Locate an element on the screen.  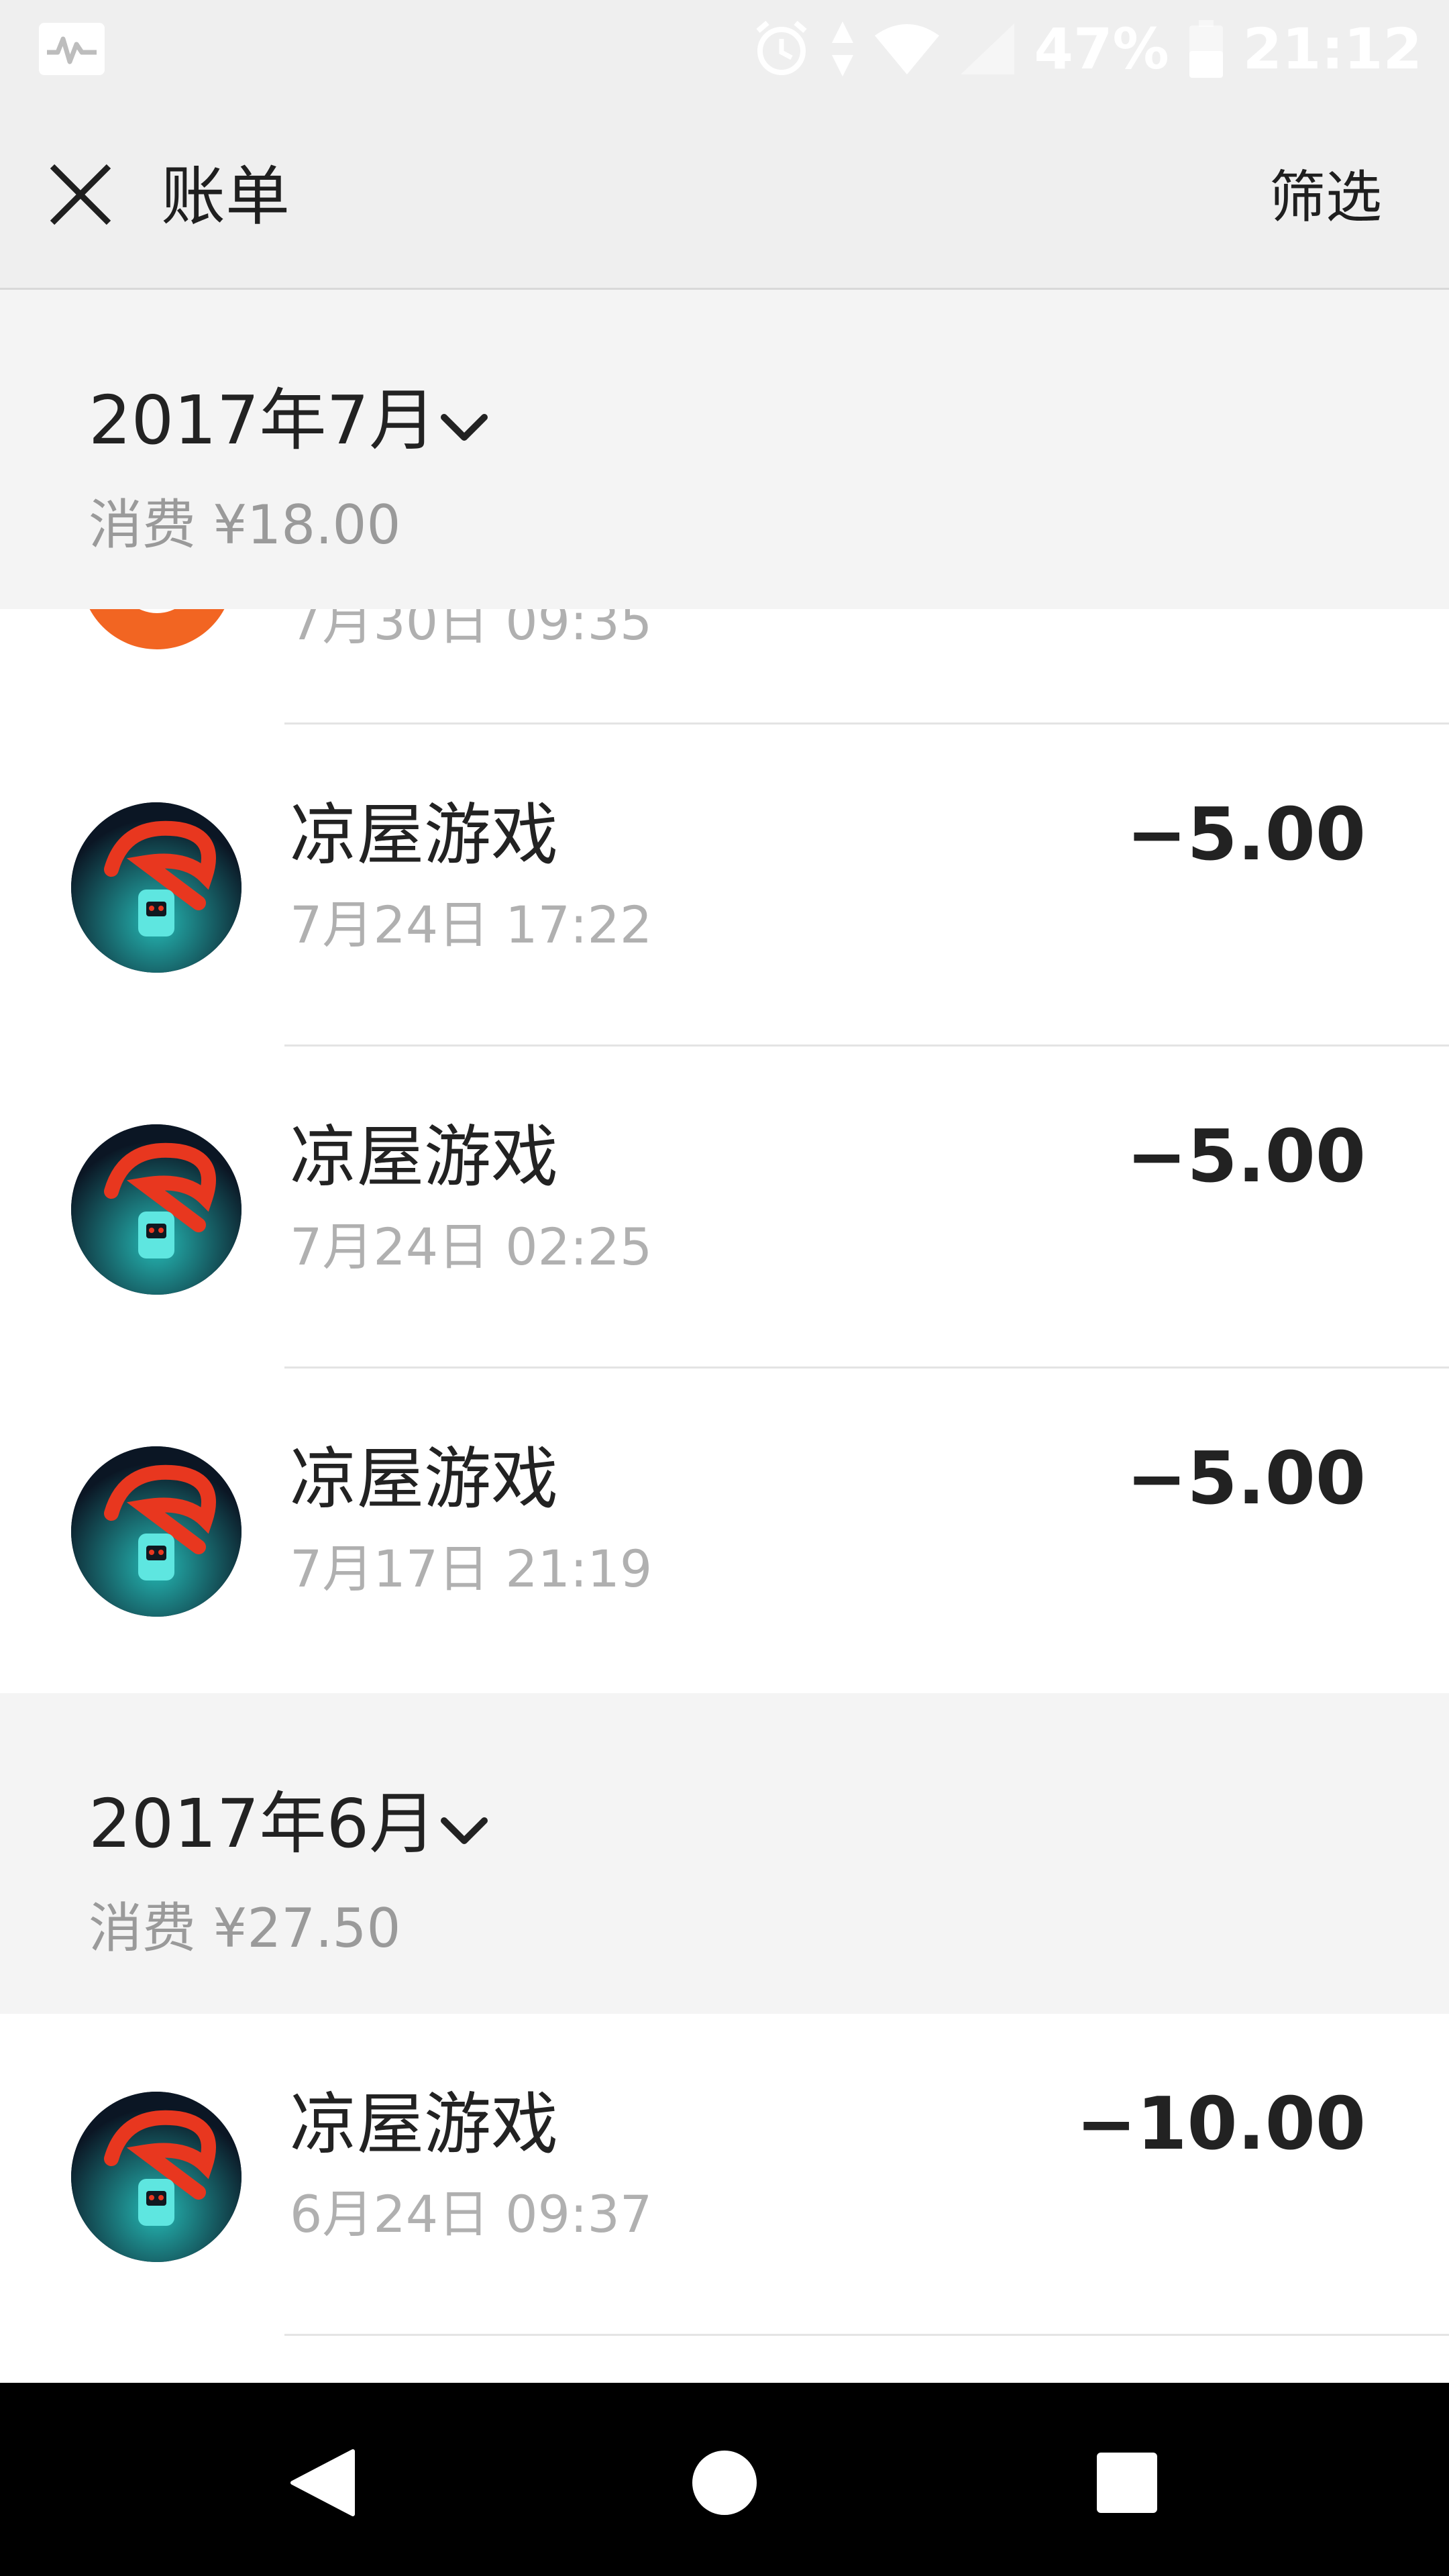
transaction-time: 7月24日 17:22 is located at coordinates (471, 925).